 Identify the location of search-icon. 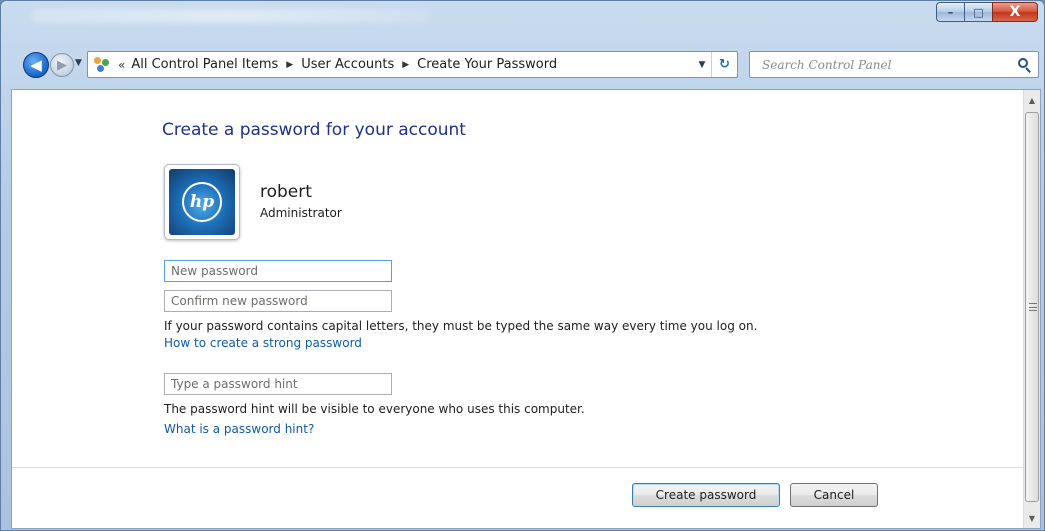
(1025, 65).